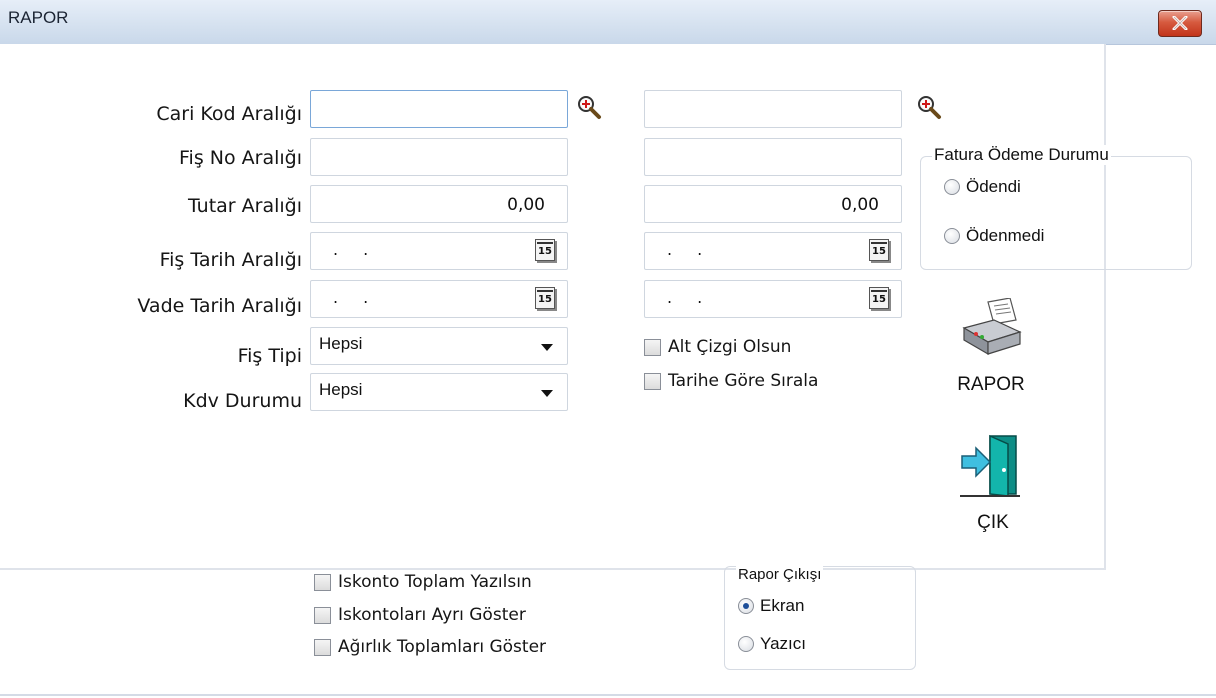 The image size is (1216, 698). What do you see at coordinates (773, 109) in the screenshot?
I see `cari-kod-to-input` at bounding box center [773, 109].